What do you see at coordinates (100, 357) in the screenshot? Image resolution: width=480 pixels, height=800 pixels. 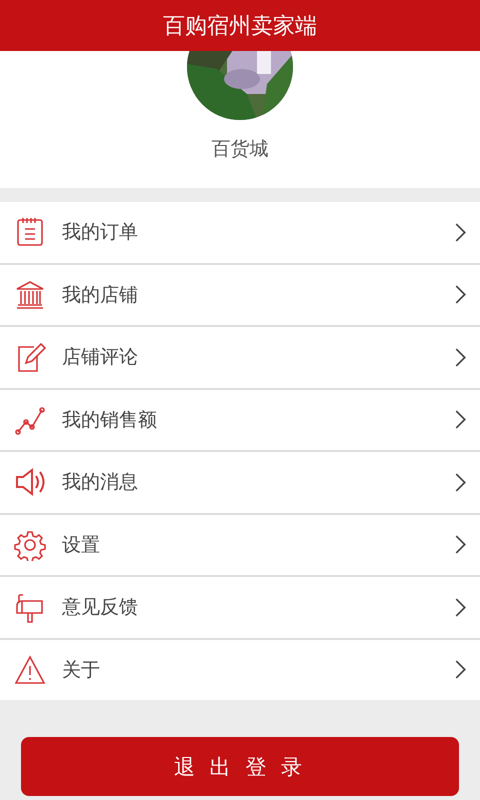 I see `menu-label: 店铺评论` at bounding box center [100, 357].